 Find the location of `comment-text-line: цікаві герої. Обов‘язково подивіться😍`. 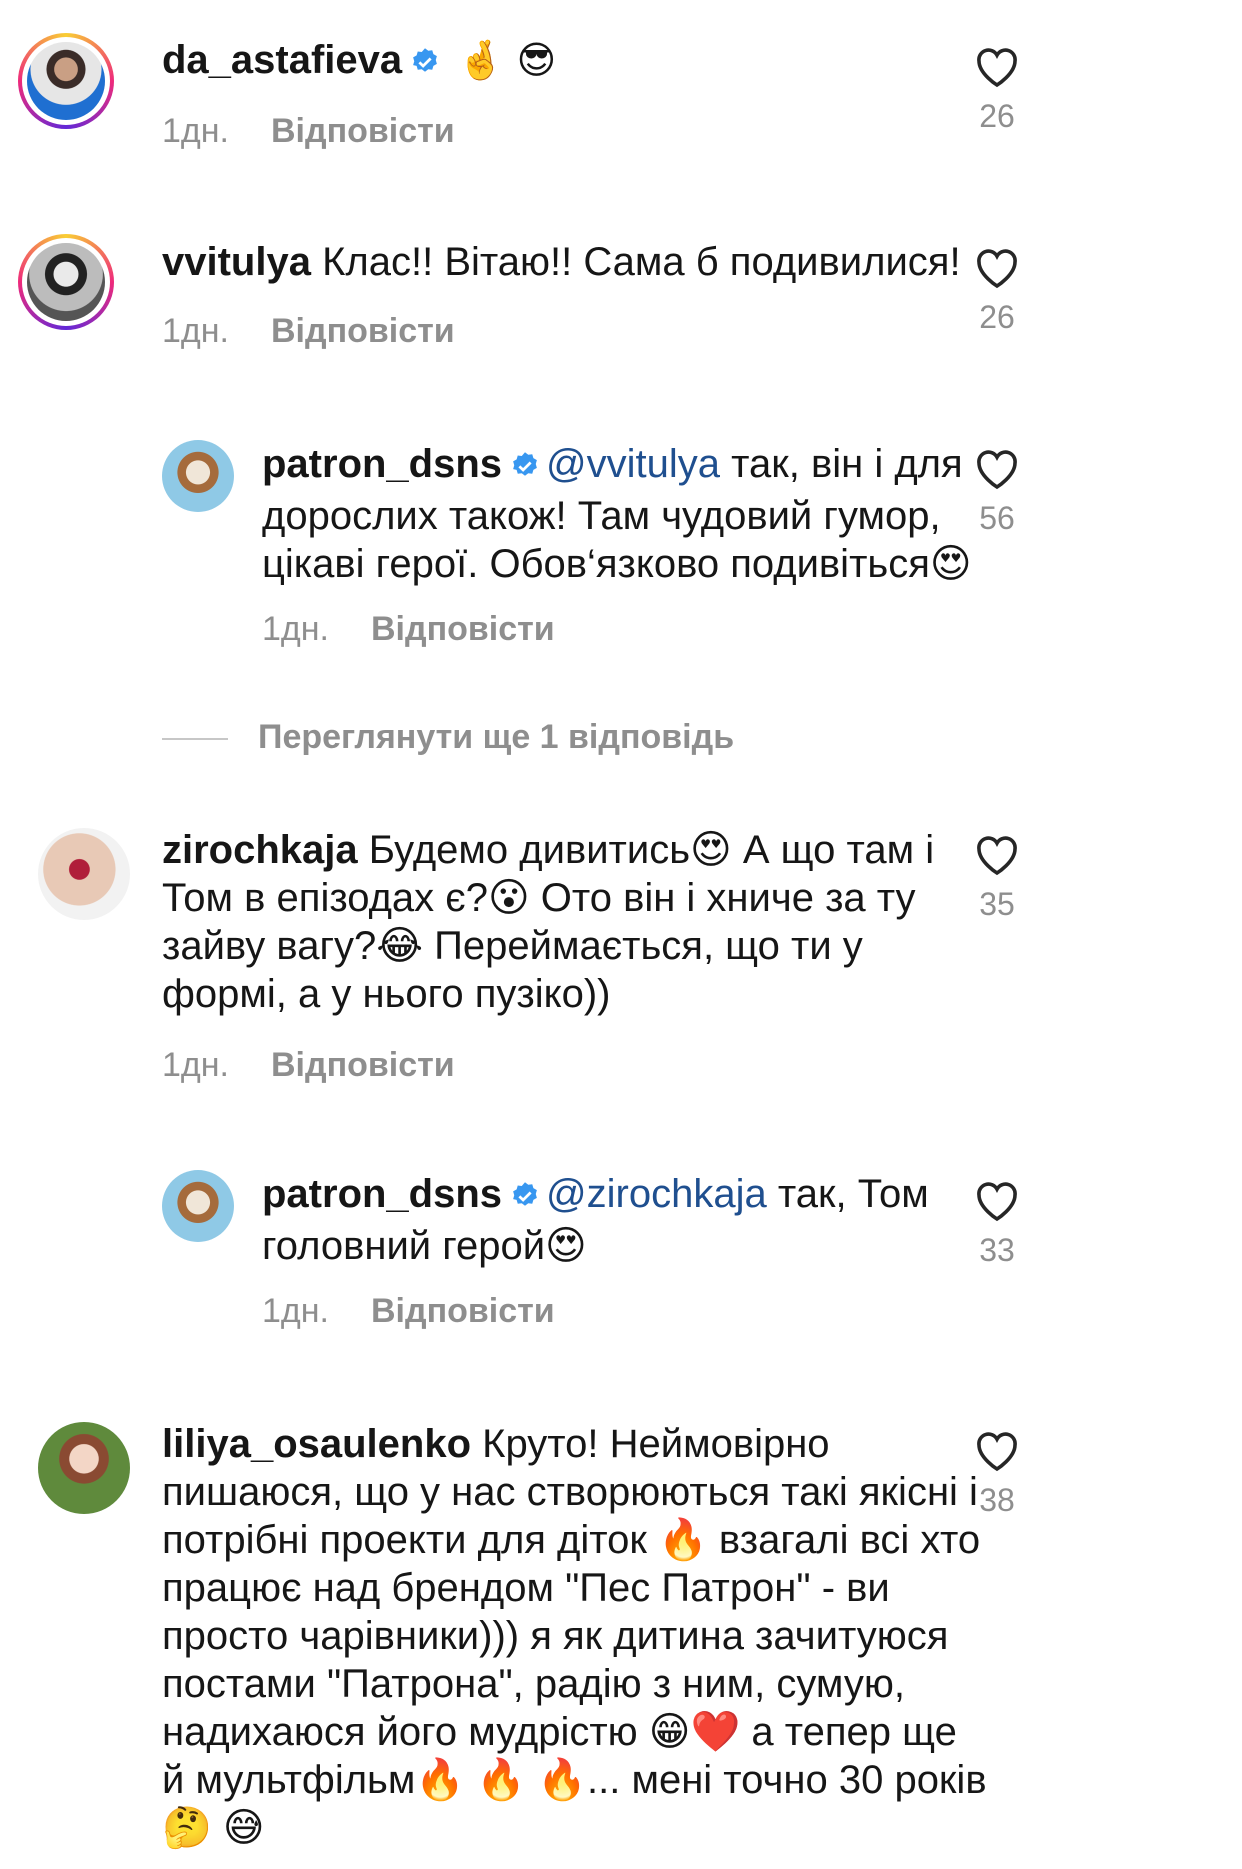

comment-text-line: цікаві герої. Обов‘язково подивіться😍 is located at coordinates (617, 564).